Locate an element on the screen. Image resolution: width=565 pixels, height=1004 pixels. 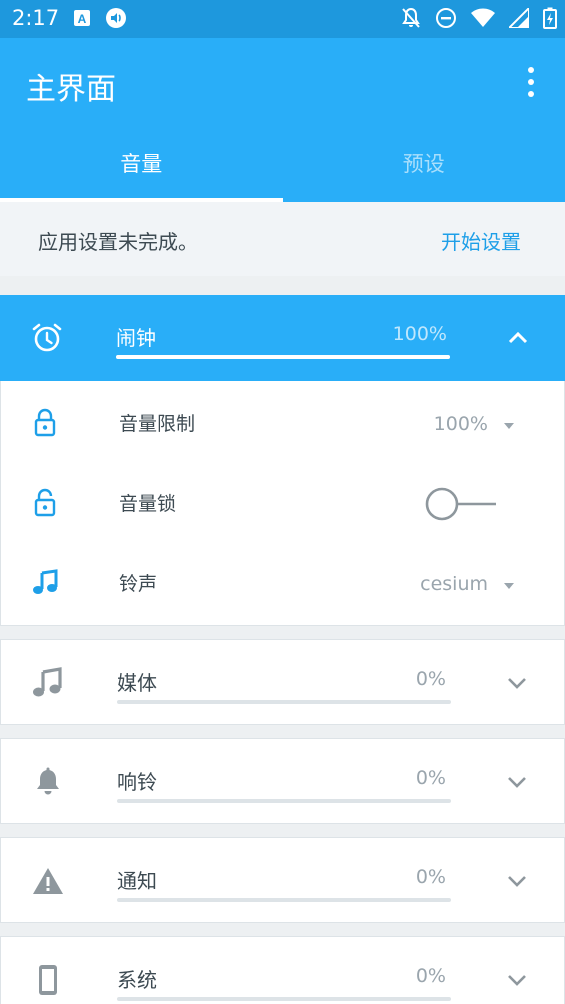
media-stream-label: 媒体 is located at coordinates (137, 683).